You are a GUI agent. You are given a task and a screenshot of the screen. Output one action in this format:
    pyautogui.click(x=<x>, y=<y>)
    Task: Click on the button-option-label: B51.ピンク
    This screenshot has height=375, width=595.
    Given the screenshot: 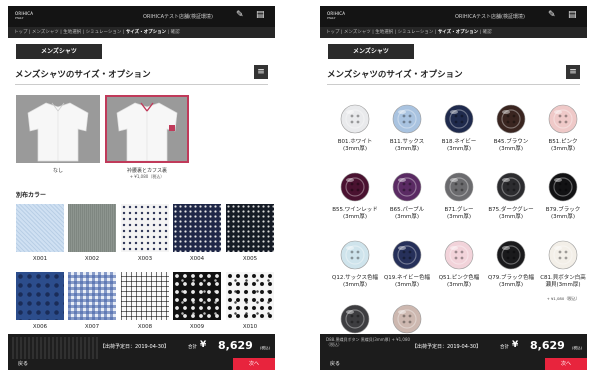 What is the action you would take?
    pyautogui.click(x=563, y=142)
    